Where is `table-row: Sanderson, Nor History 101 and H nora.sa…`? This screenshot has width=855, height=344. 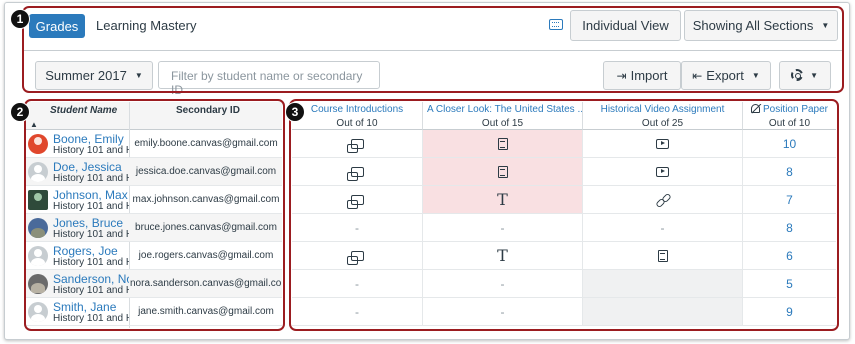
table-row: Sanderson, Nor History 101 and H nora.sa… is located at coordinates (154, 284).